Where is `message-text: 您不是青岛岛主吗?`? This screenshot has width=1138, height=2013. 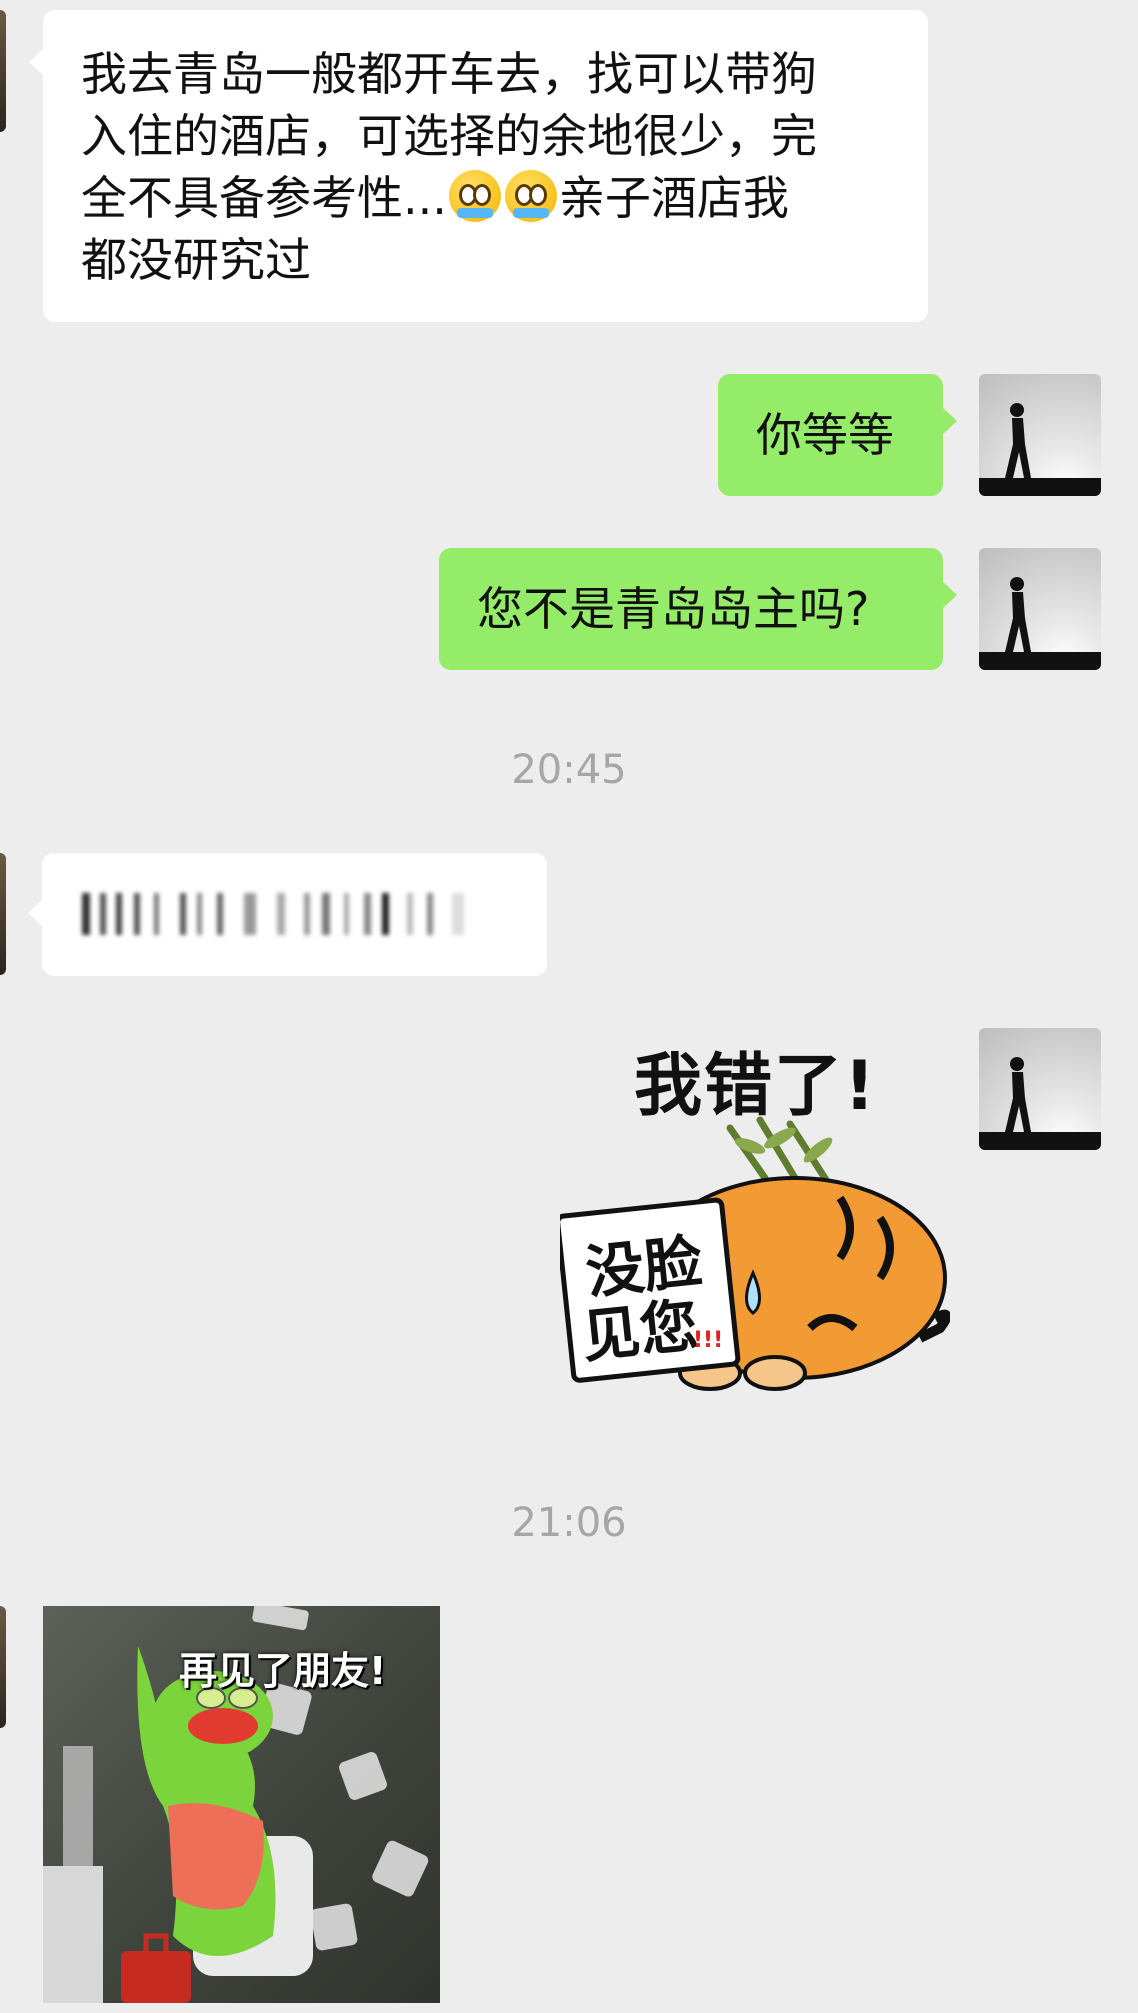 message-text: 您不是青岛岛主吗? is located at coordinates (673, 609).